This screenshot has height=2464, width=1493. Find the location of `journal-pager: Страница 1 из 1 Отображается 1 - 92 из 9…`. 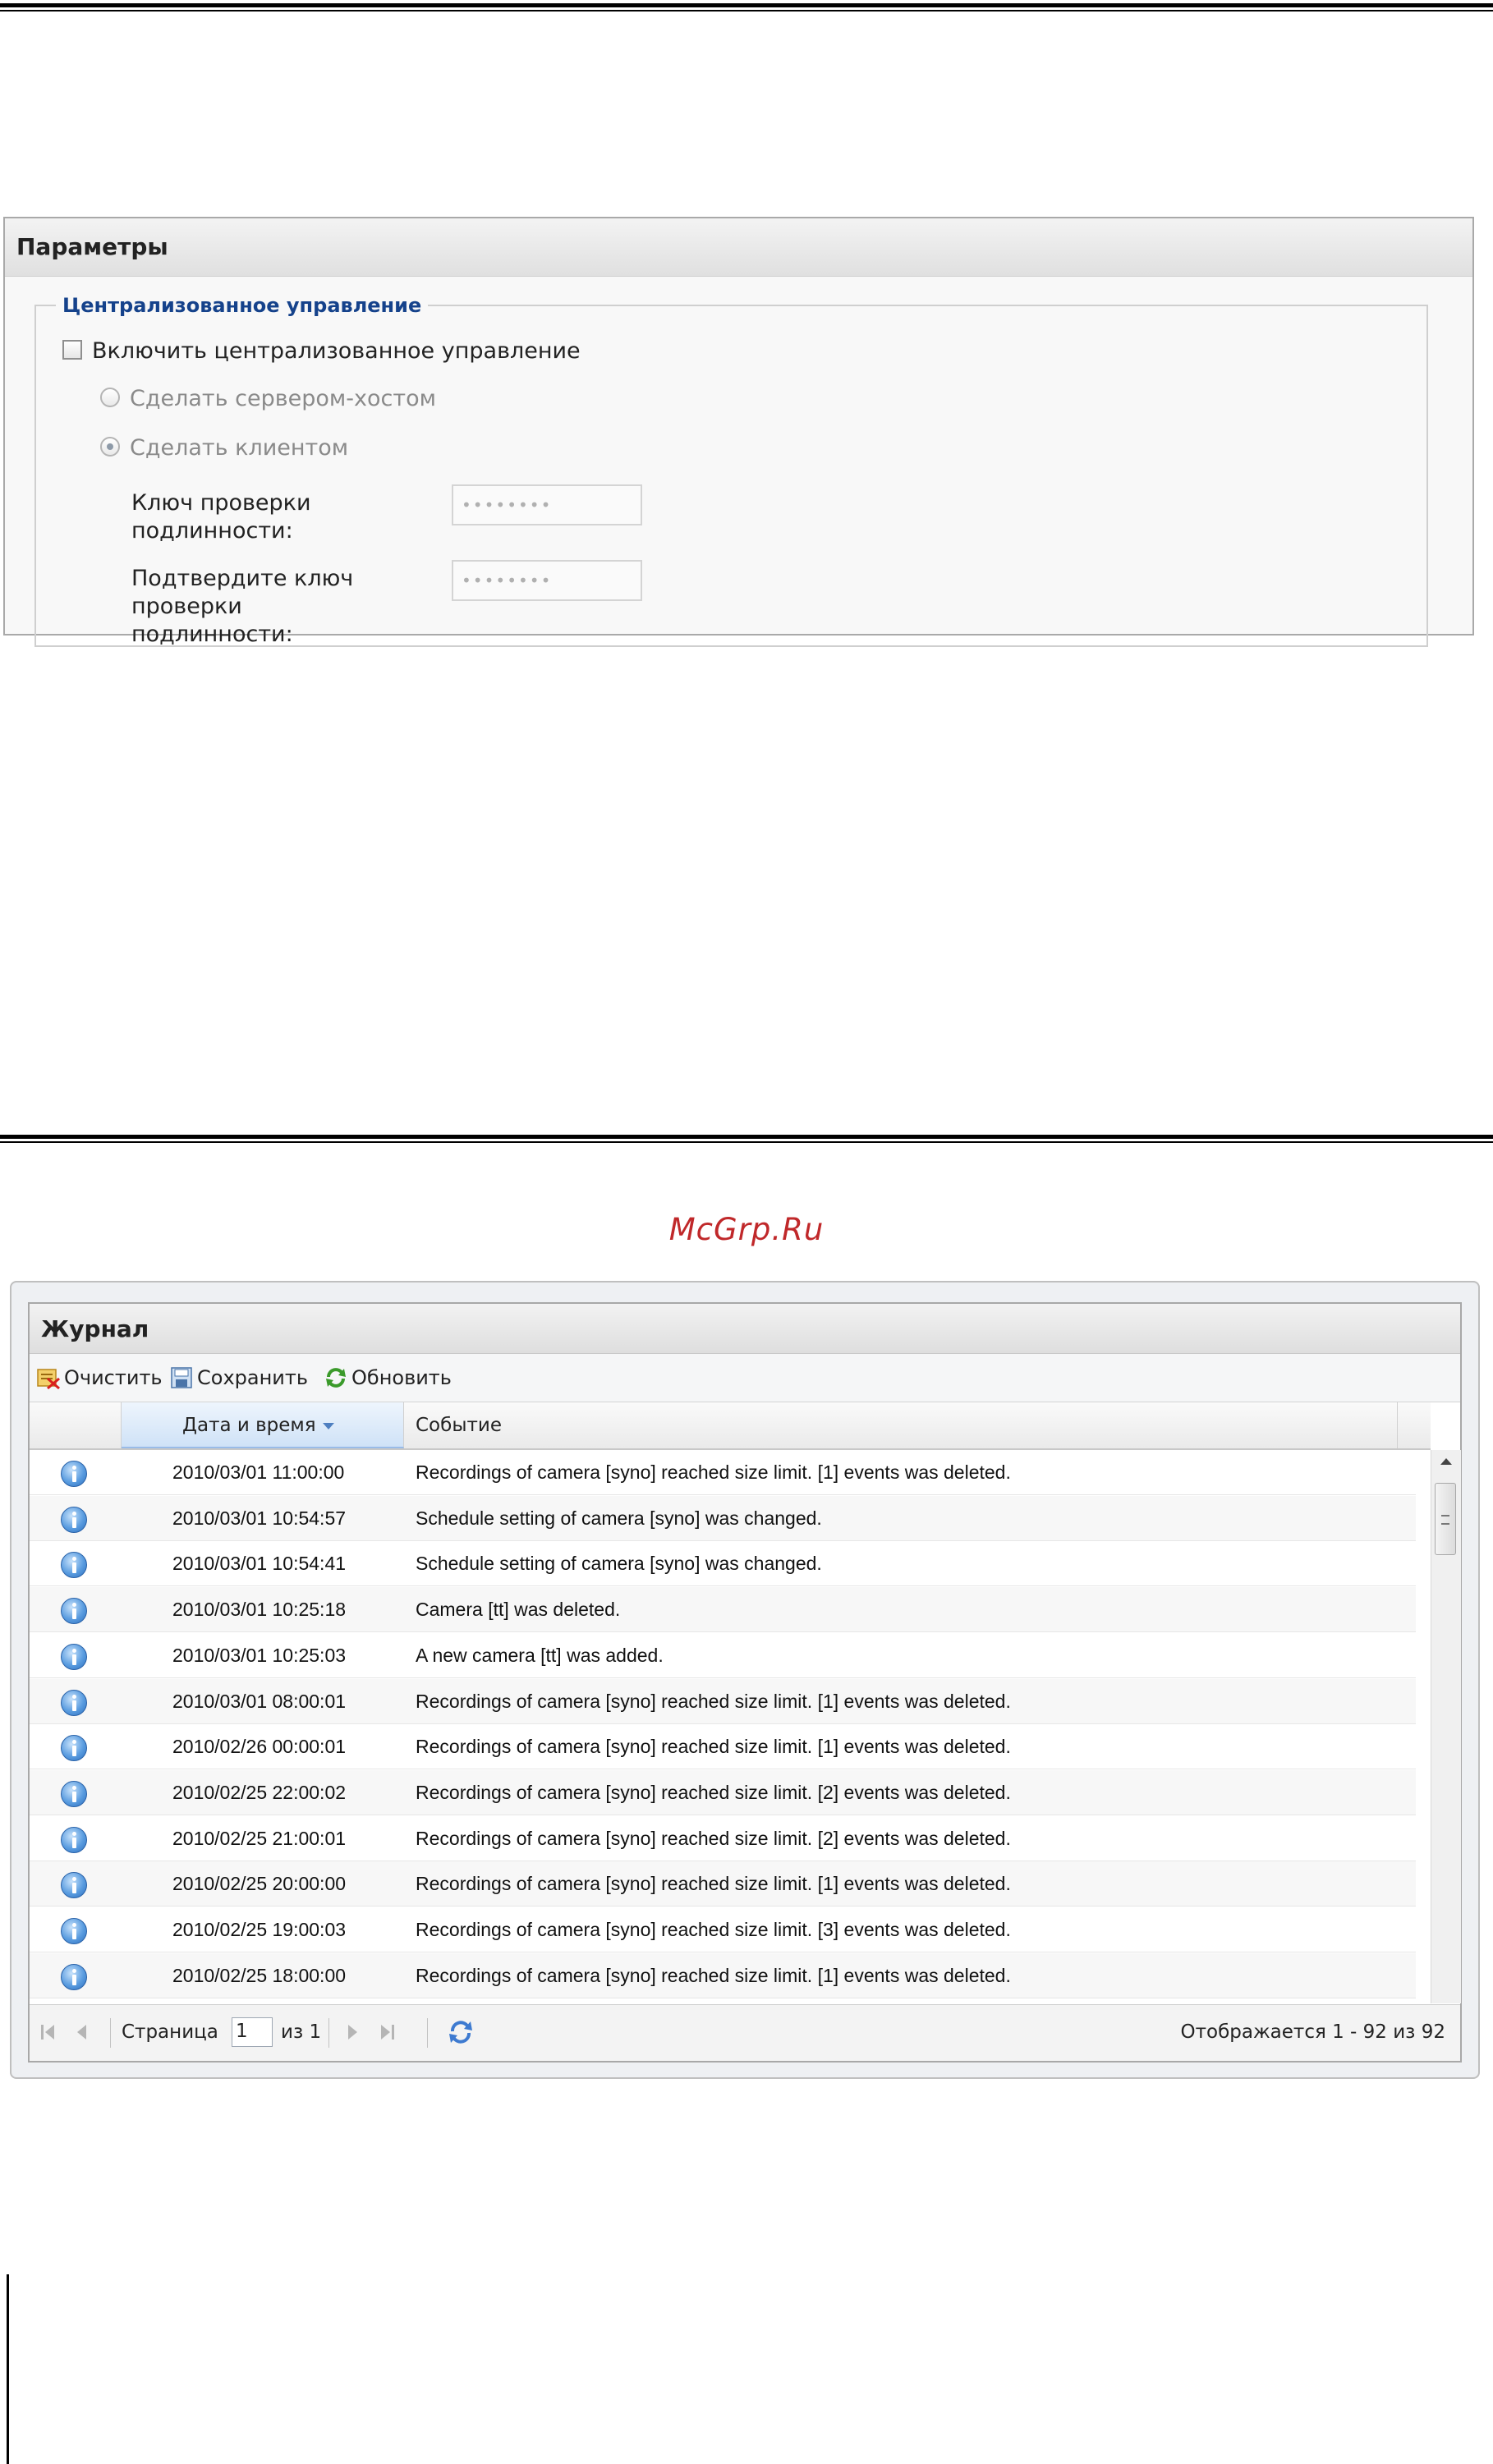

journal-pager: Страница 1 из 1 Отображается 1 - 92 из 9… is located at coordinates (745, 2033).